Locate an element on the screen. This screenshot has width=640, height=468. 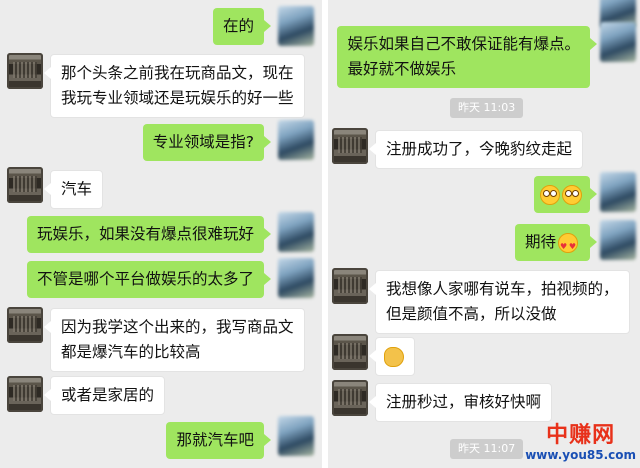
heart-eyes-emoji-icon is located at coordinates (568, 245).